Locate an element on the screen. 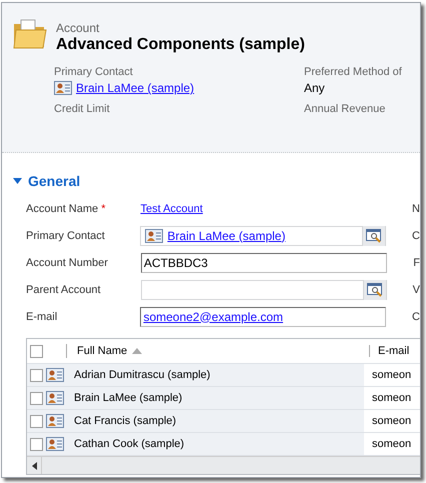 The width and height of the screenshot is (426, 483). field-label: Account Name is located at coordinates (62, 208).